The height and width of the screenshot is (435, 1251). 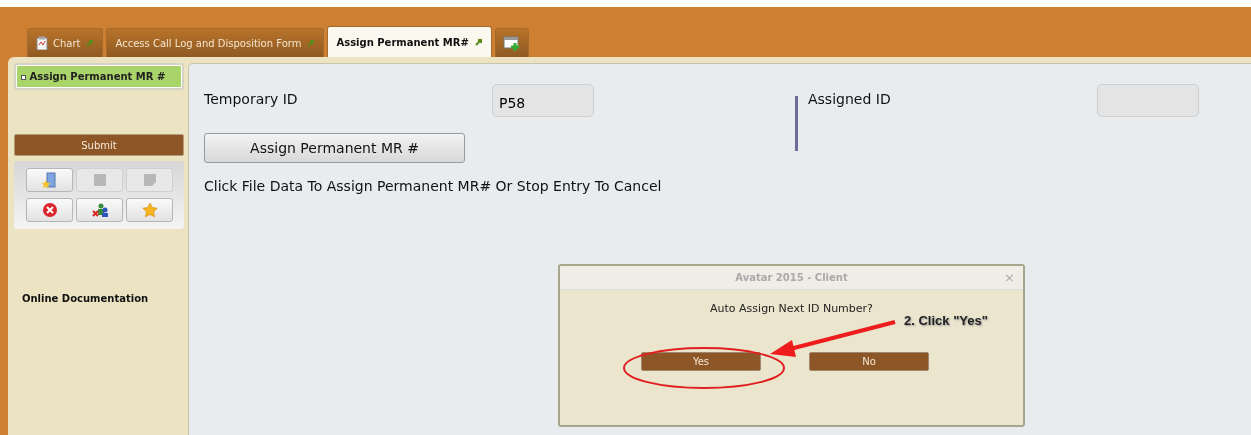 I want to click on bullet-icon, so click(x=23, y=77).